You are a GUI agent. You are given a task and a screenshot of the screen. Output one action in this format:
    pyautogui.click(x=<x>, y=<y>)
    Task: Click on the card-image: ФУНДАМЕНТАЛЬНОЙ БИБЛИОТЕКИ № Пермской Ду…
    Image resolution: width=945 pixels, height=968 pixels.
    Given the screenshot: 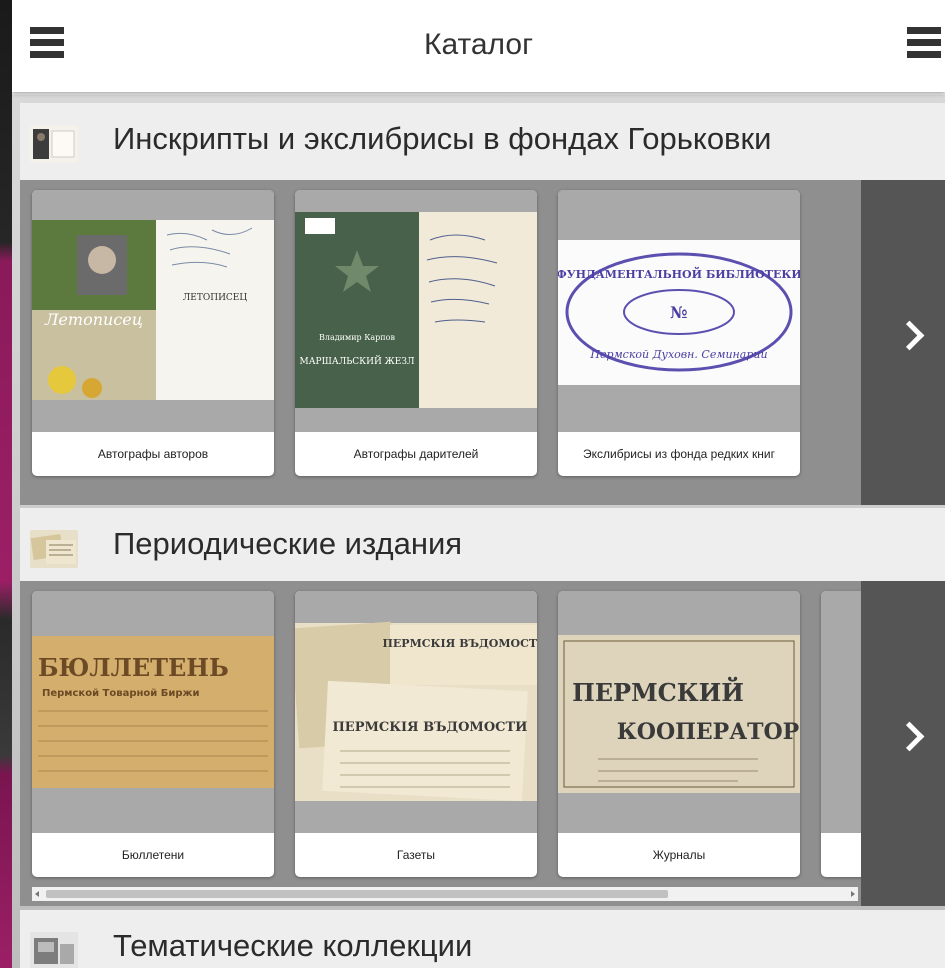 What is the action you would take?
    pyautogui.click(x=679, y=311)
    